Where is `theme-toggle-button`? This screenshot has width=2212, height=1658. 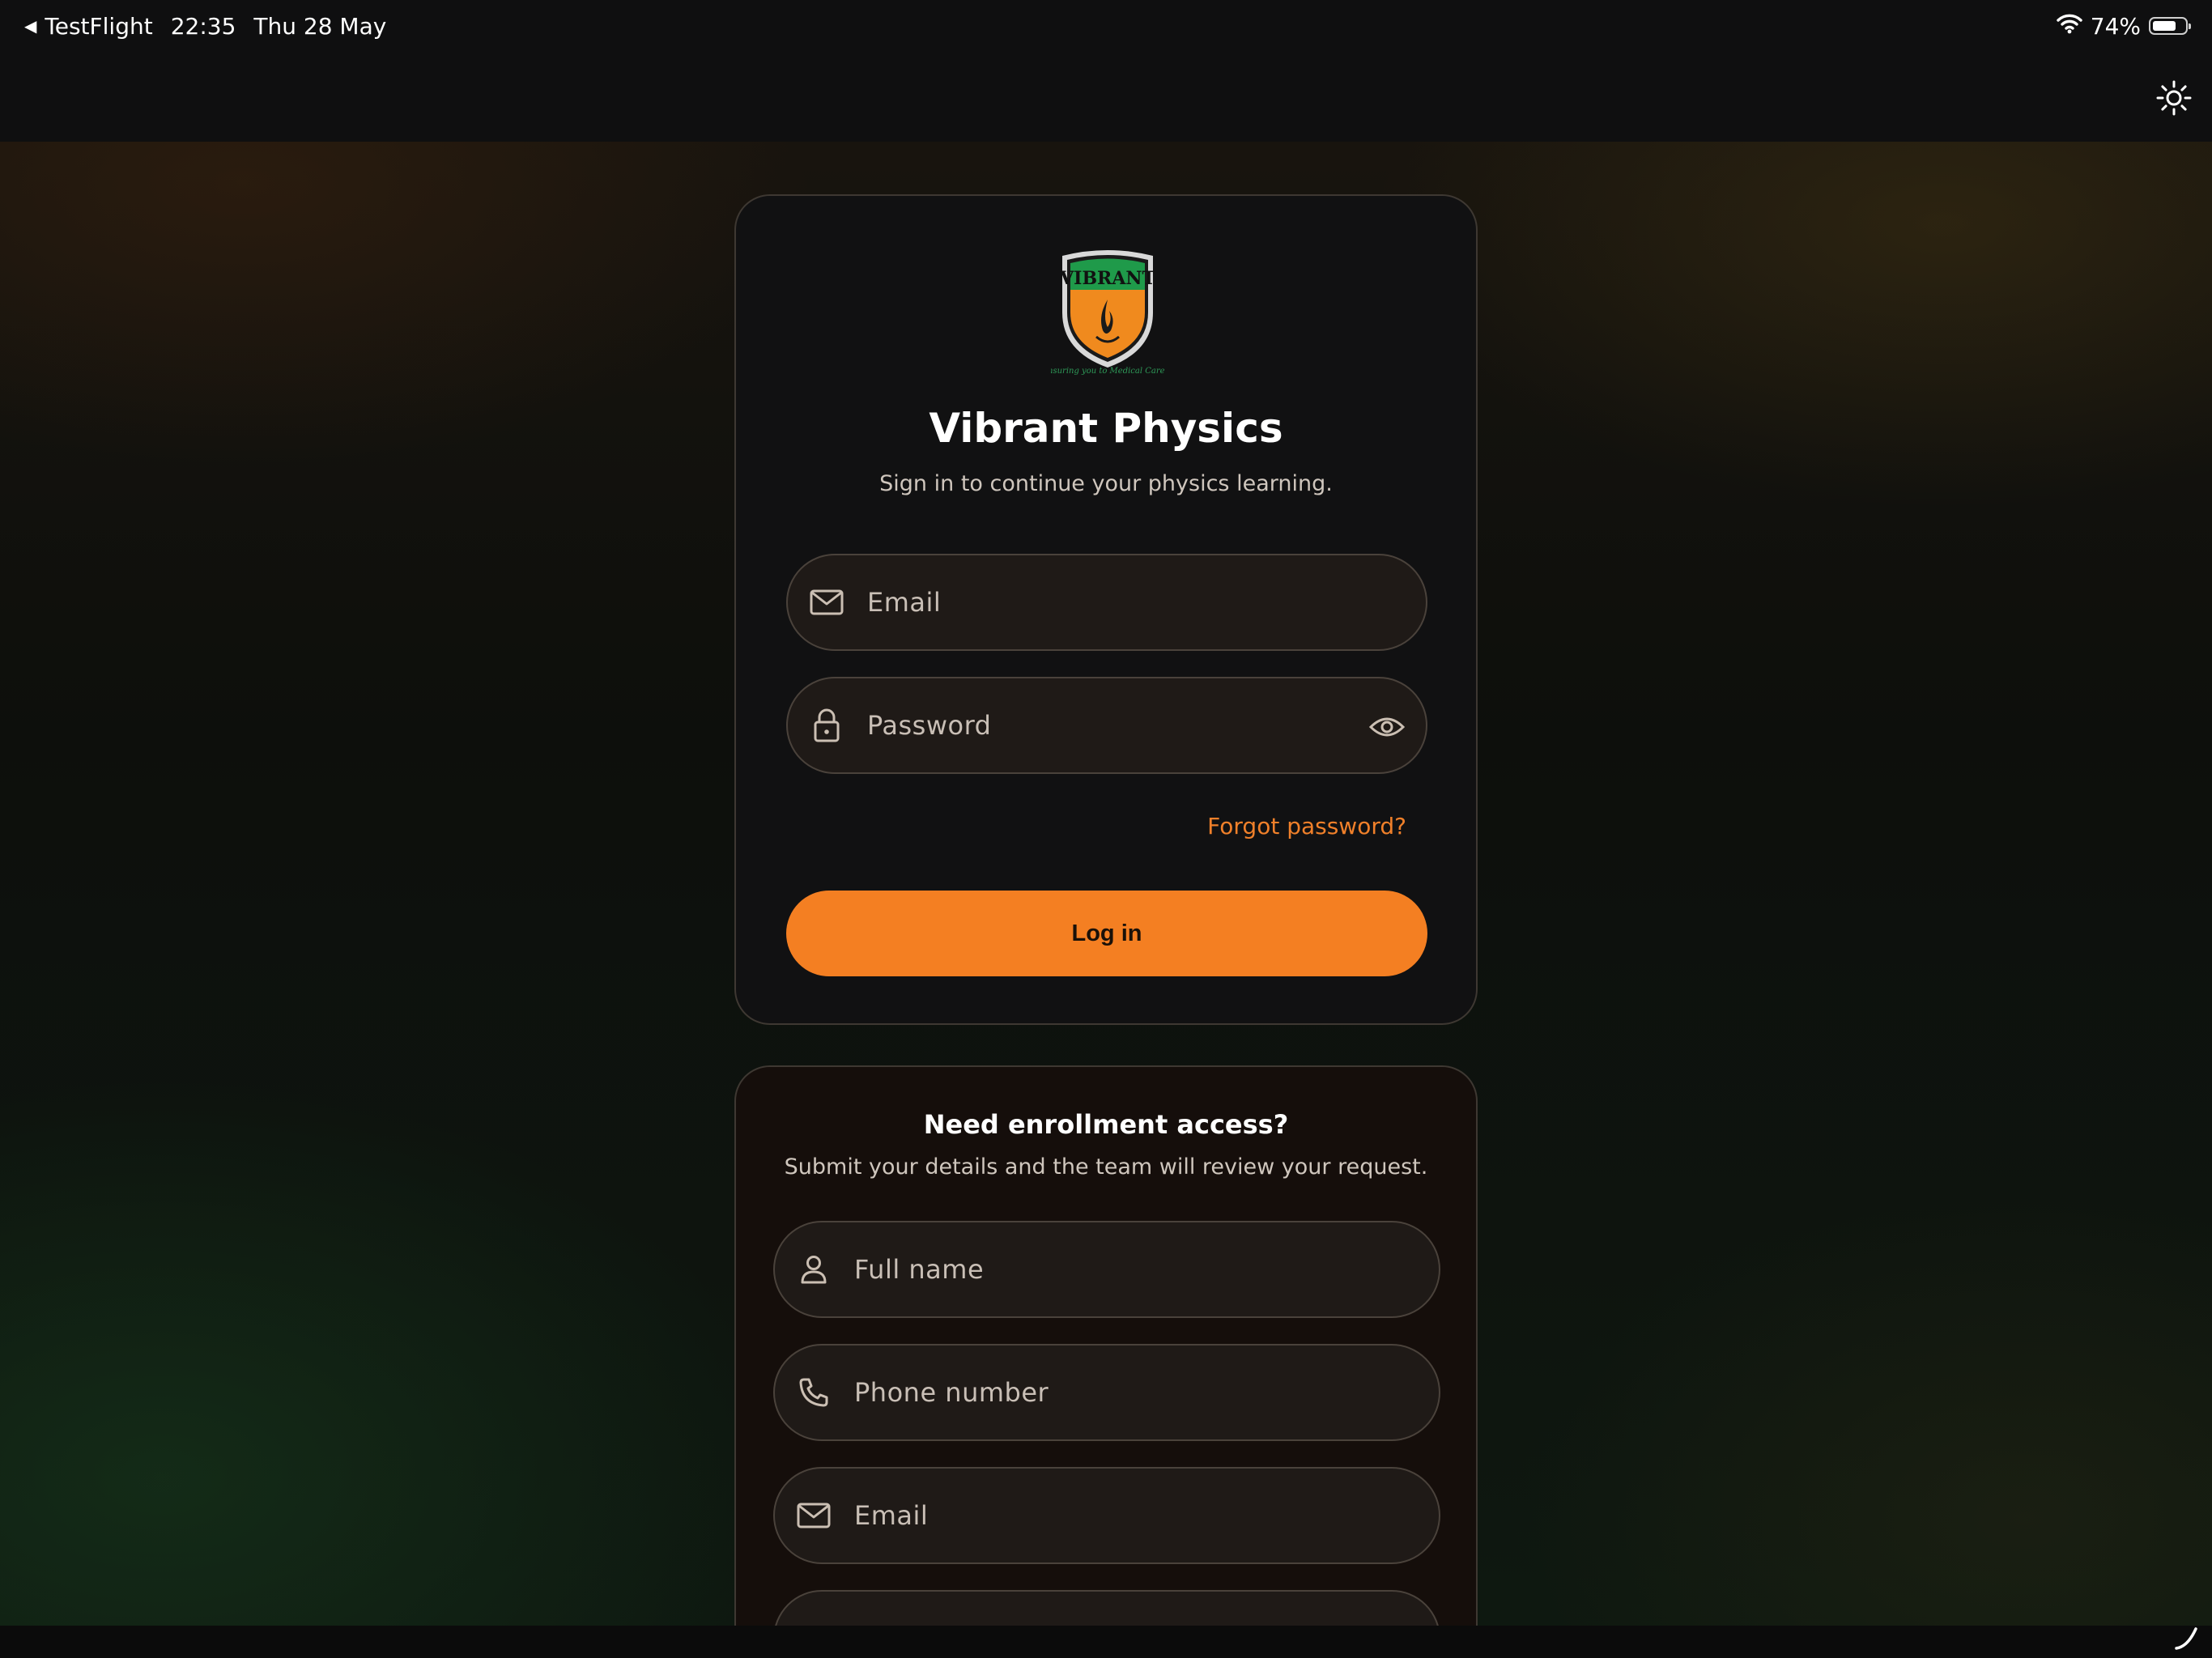 theme-toggle-button is located at coordinates (2174, 98).